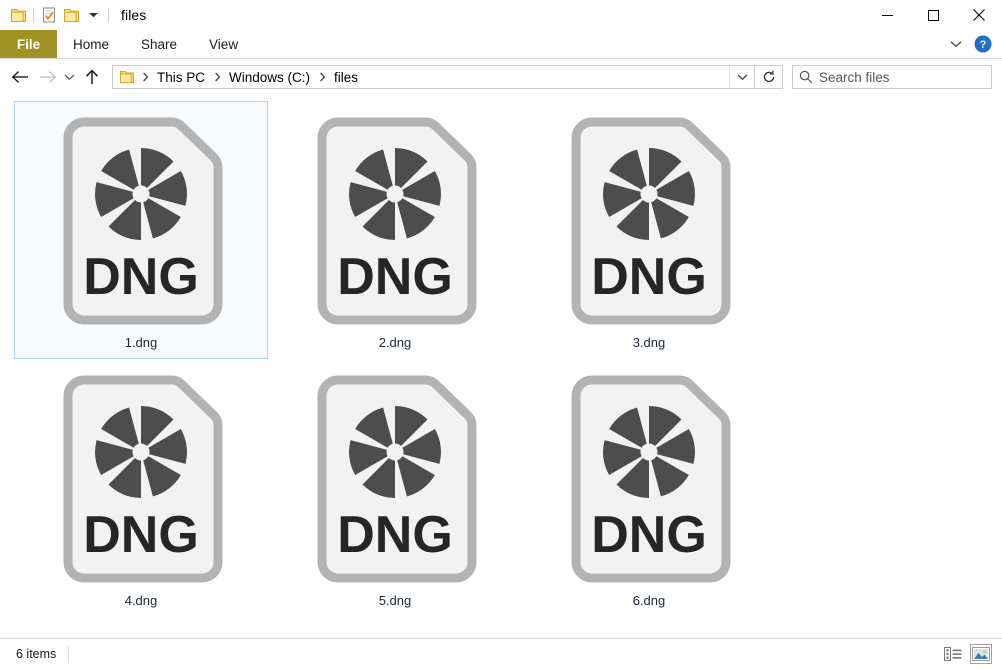 The image size is (1002, 669). What do you see at coordinates (892, 77) in the screenshot?
I see `search-box: Search files` at bounding box center [892, 77].